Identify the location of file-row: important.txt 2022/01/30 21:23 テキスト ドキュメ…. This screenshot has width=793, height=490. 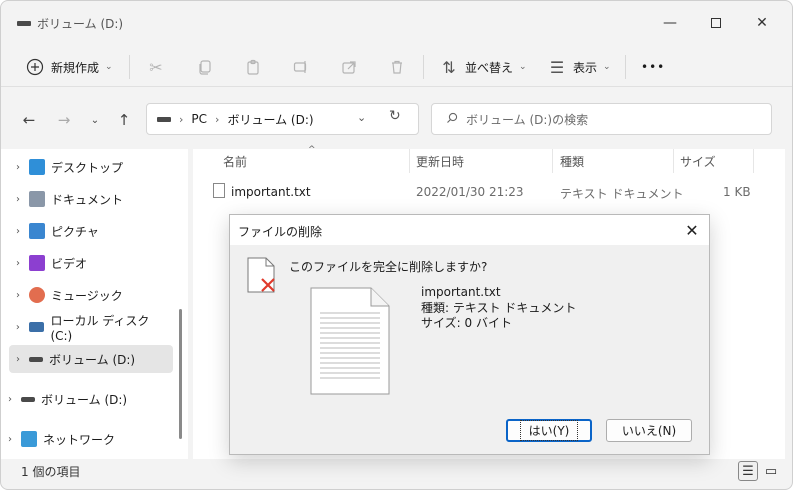
(489, 192).